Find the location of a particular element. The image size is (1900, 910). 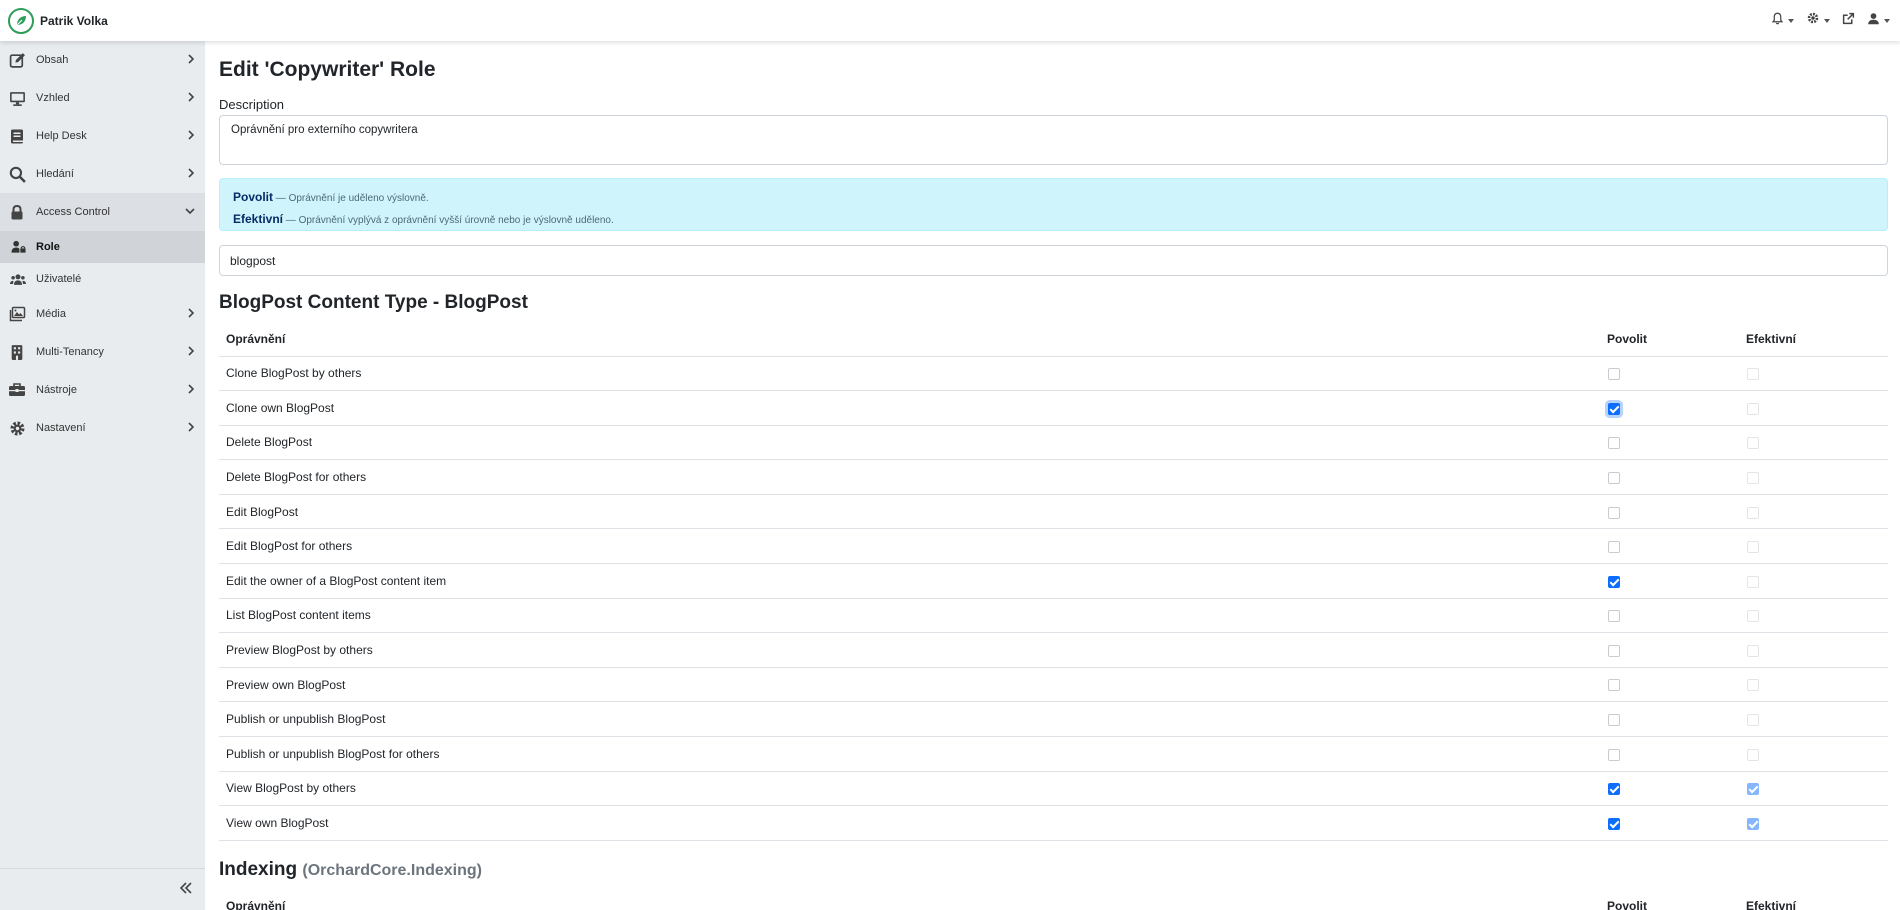

table-row: Publish or unpublish BlogPost is located at coordinates (1053, 719).